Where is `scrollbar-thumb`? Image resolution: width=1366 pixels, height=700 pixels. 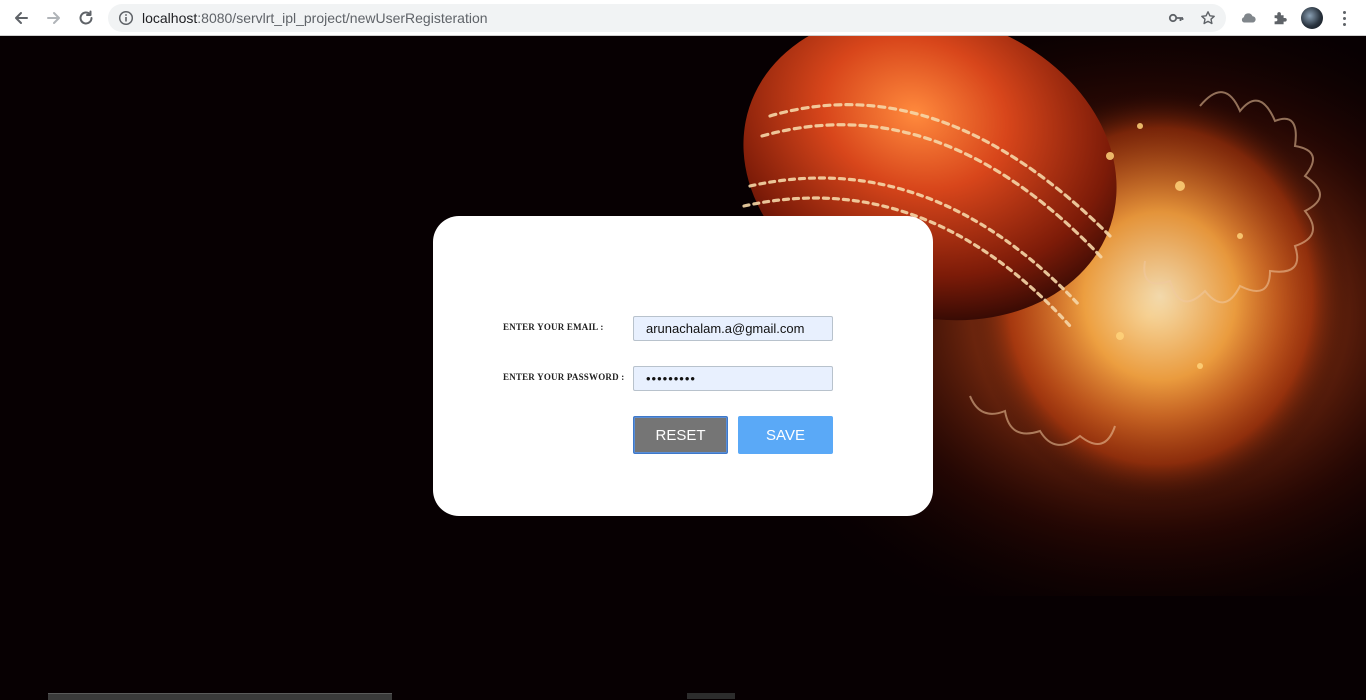
scrollbar-thumb is located at coordinates (711, 696).